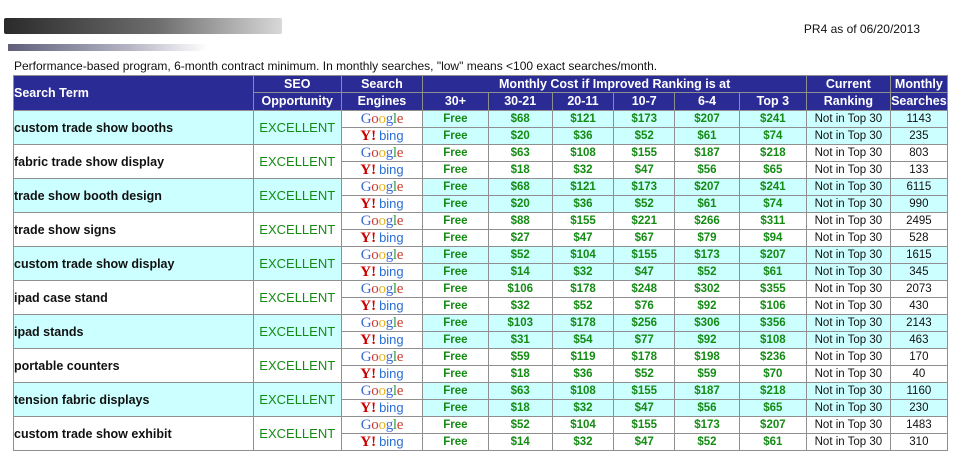 The height and width of the screenshot is (462, 962). I want to click on monthly-cost: $92, so click(707, 306).